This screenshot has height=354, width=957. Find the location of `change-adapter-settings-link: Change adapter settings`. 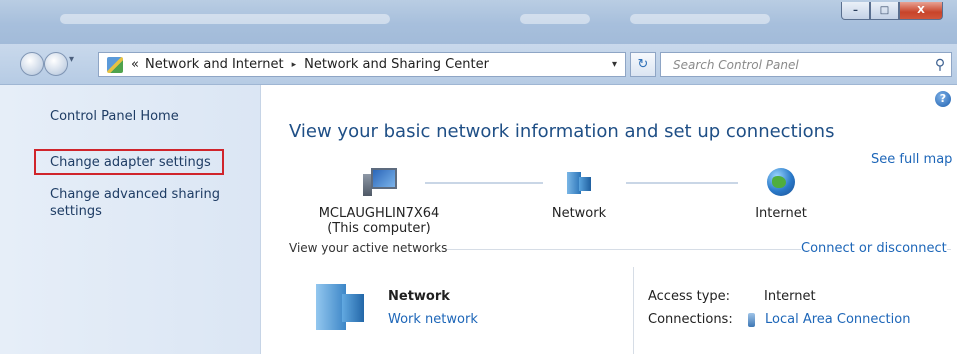

change-adapter-settings-link: Change adapter settings is located at coordinates (130, 162).